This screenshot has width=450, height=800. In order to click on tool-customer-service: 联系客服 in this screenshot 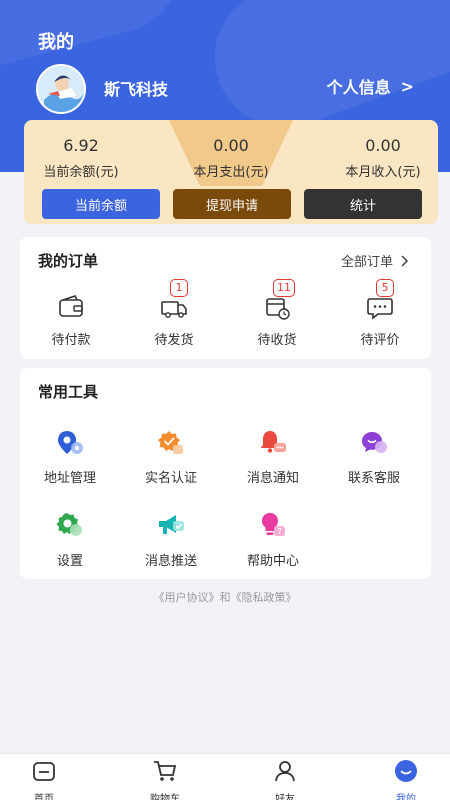, I will do `click(374, 457)`.